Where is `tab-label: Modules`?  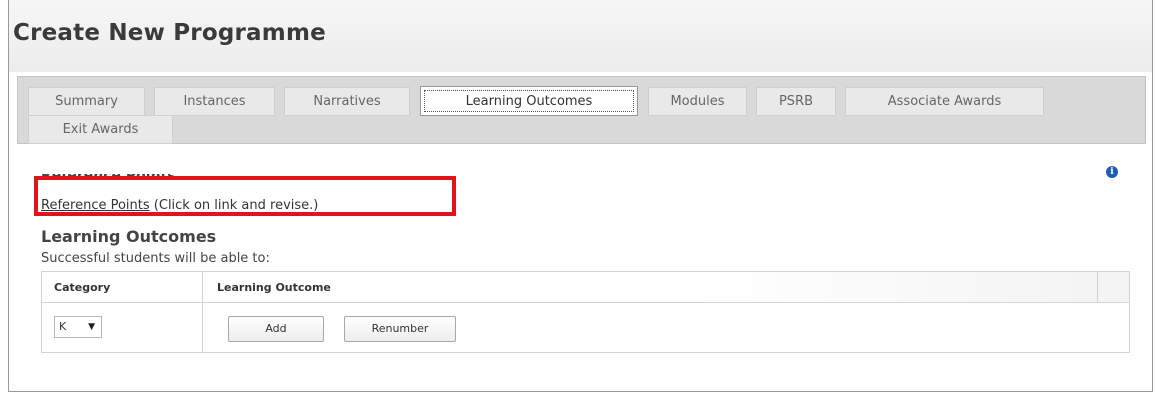 tab-label: Modules is located at coordinates (697, 101).